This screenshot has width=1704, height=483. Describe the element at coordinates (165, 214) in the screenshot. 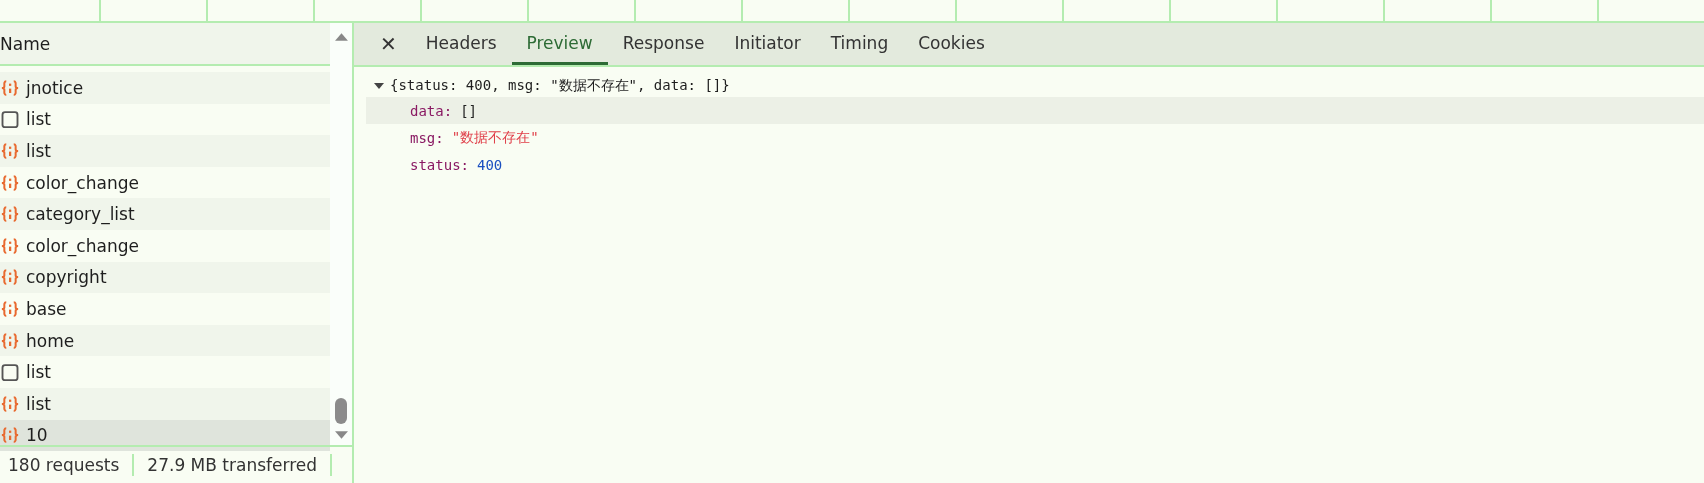

I see `request-row: category_list` at that location.